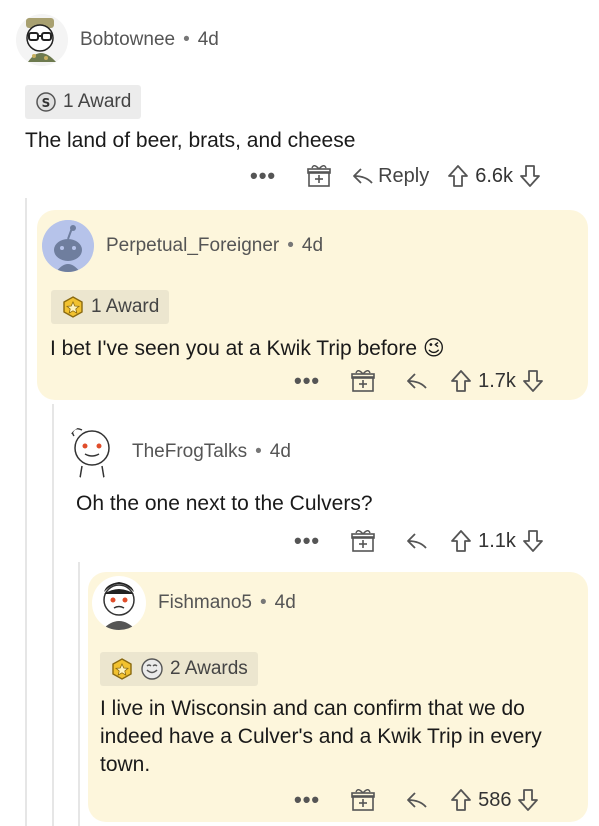  Describe the element at coordinates (433, 348) in the screenshot. I see `wink-emoji: 😉` at that location.